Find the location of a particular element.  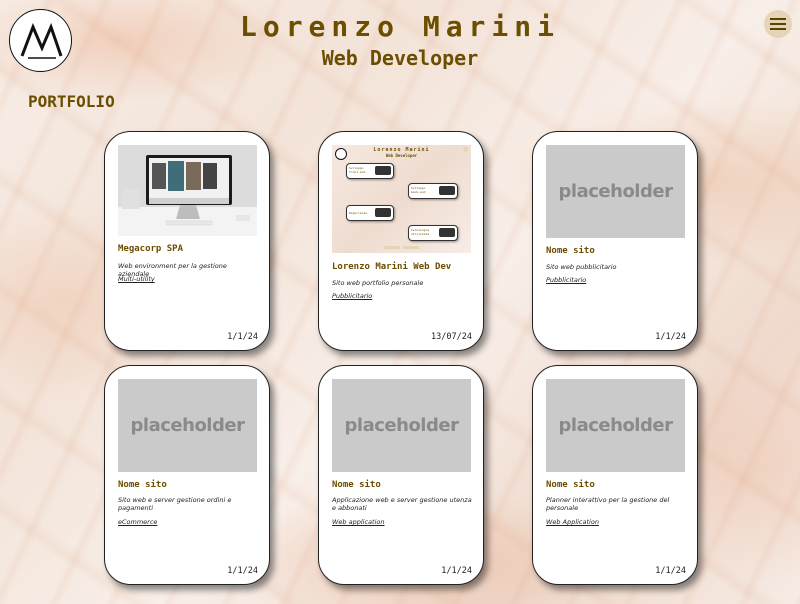

mini-card-label-line2: utilizzate is located at coordinates (420, 234).